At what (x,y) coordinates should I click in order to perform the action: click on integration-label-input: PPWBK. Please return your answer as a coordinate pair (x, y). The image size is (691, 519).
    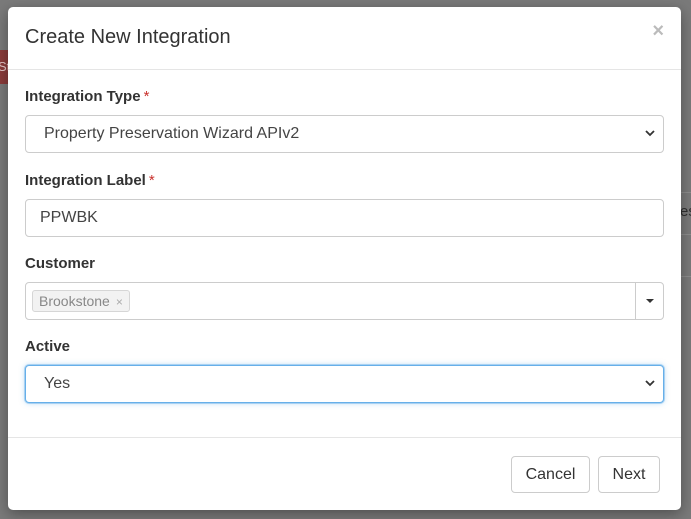
    Looking at the image, I should click on (344, 218).